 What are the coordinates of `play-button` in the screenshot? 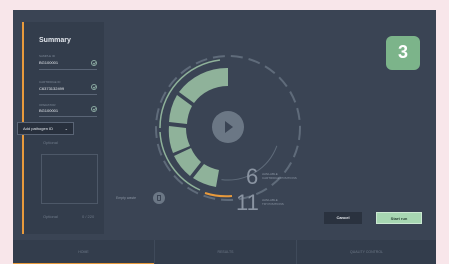 It's located at (228, 127).